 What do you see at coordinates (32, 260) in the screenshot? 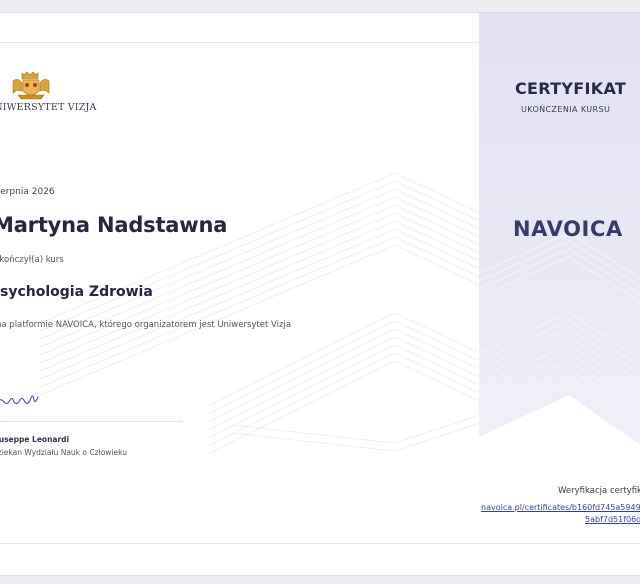
I see `completed-label: ukończył(a) kurs` at bounding box center [32, 260].